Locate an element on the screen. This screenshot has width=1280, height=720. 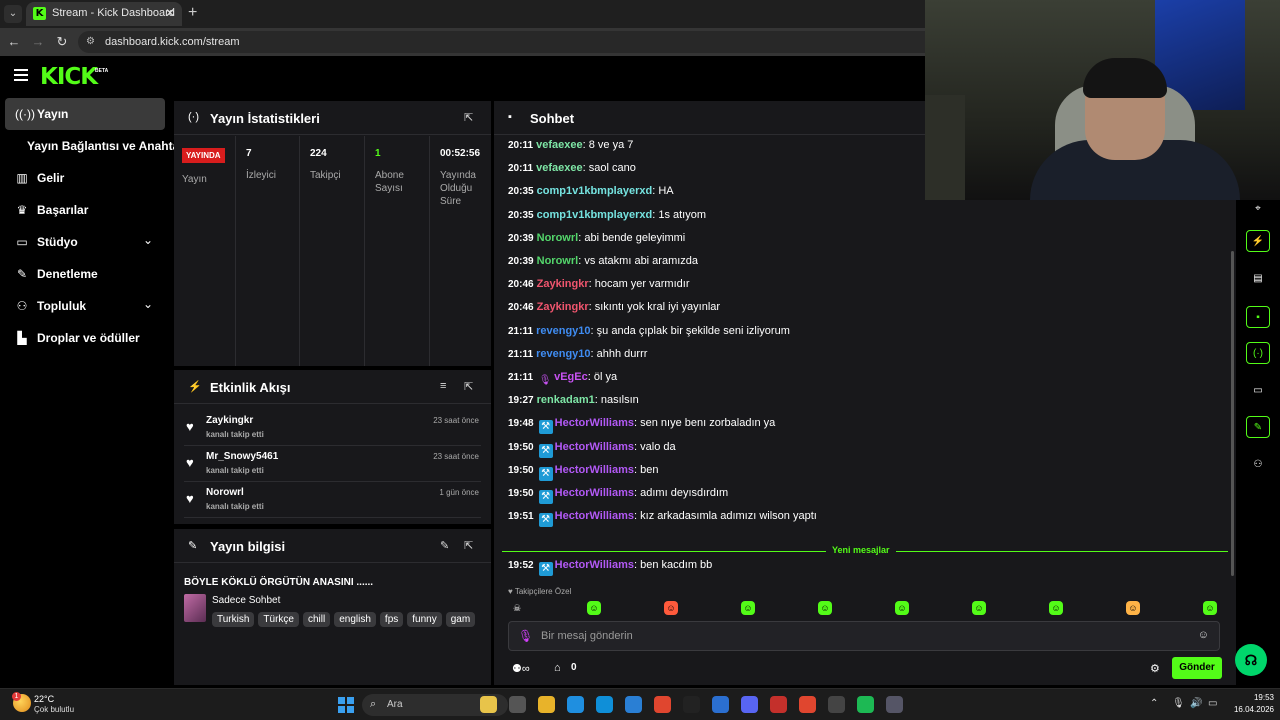
emote-smile-icon: ☺ is located at coordinates (979, 608).